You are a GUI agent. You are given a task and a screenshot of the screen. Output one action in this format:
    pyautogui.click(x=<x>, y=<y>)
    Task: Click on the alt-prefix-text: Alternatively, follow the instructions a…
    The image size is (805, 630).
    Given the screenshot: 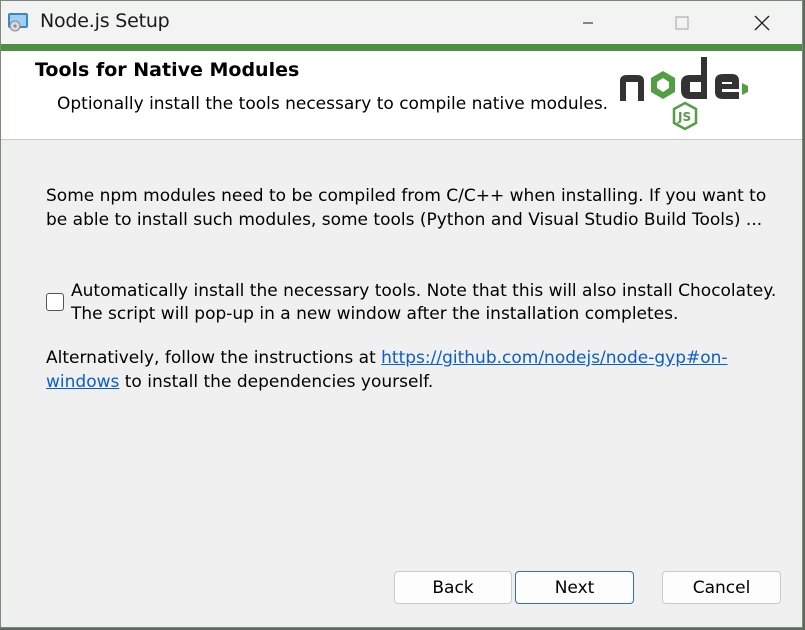 What is the action you would take?
    pyautogui.click(x=214, y=358)
    